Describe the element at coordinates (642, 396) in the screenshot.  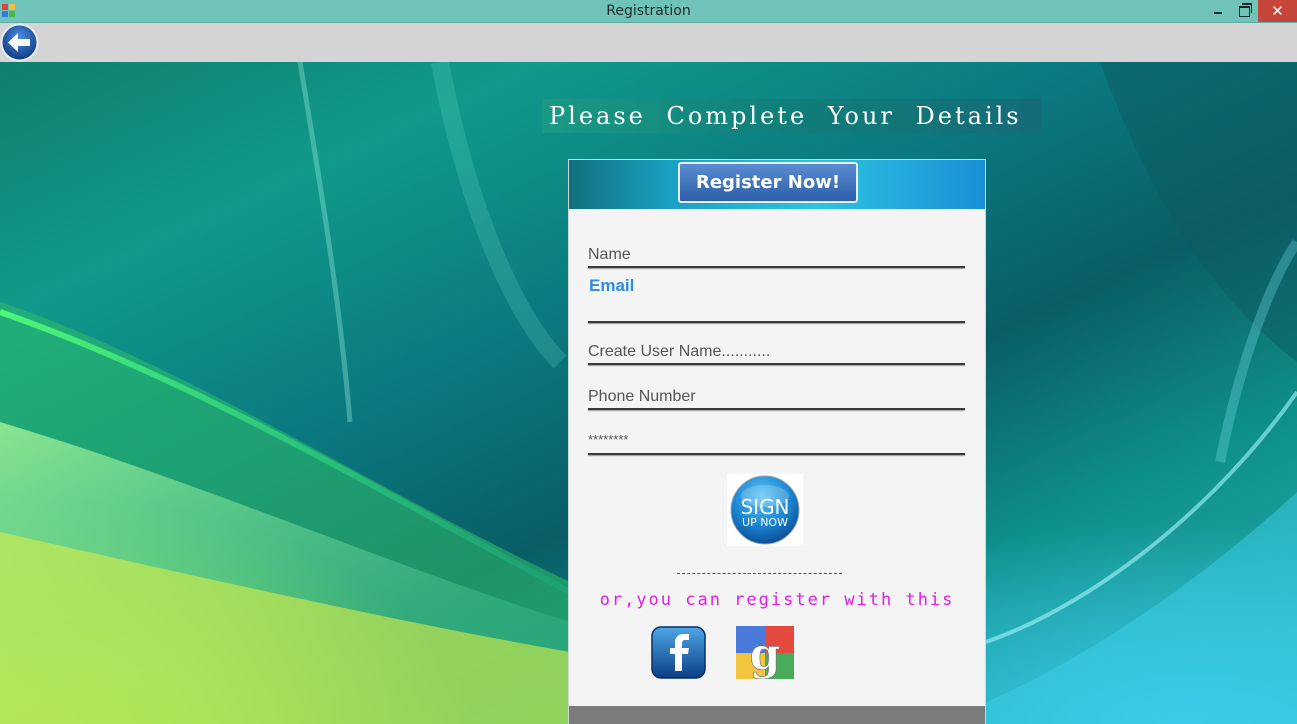
I see `phone-placeholder: Phone Number` at that location.